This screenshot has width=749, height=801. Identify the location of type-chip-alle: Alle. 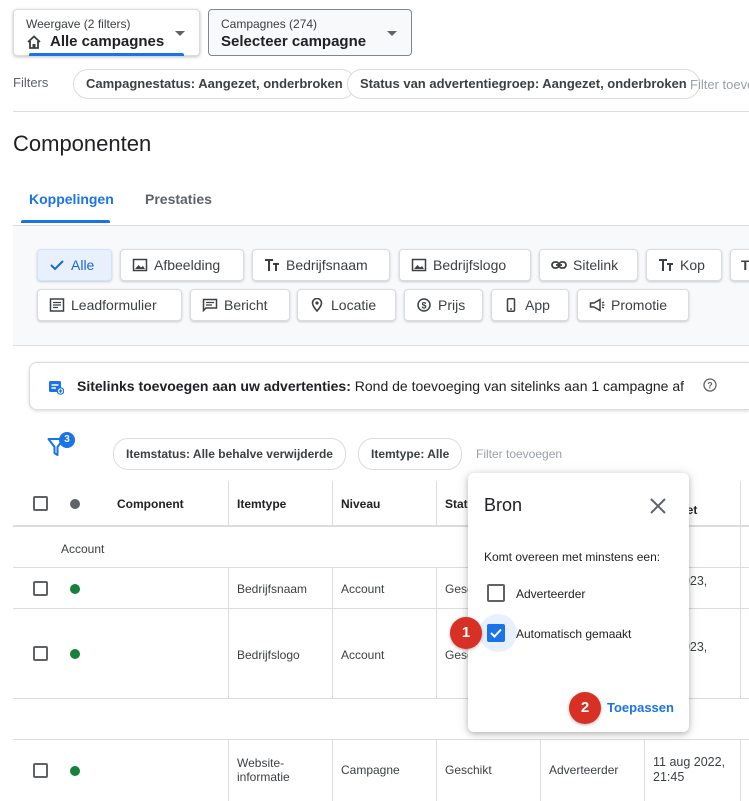
(74, 265).